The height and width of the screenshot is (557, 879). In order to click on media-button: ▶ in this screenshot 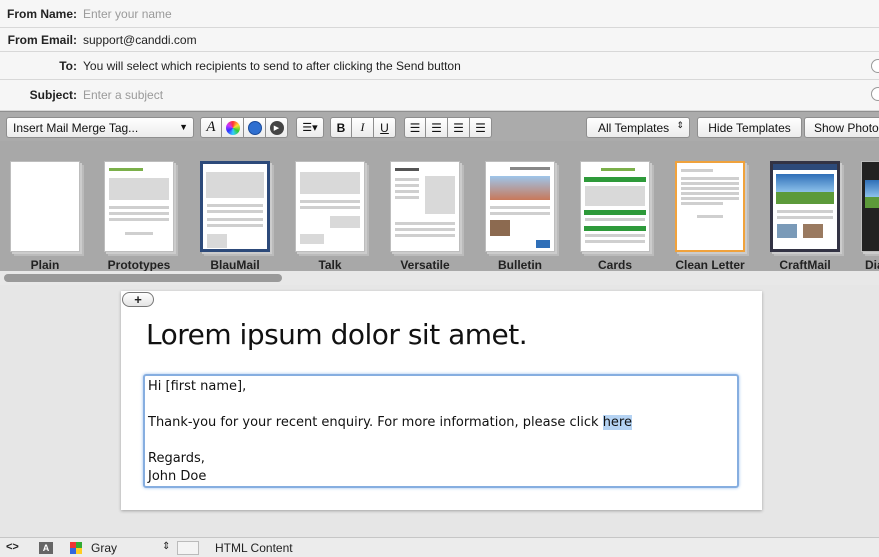, I will do `click(277, 127)`.